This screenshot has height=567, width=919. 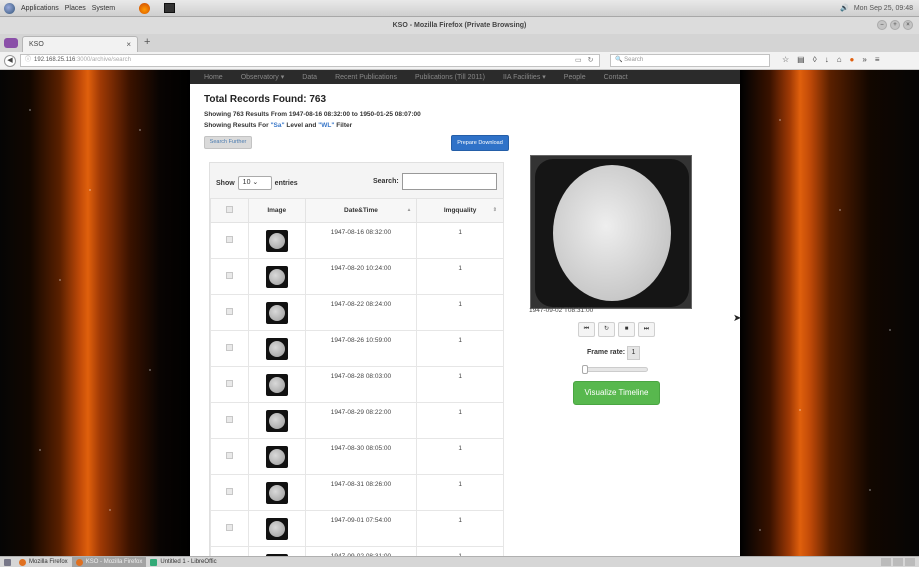 What do you see at coordinates (145, 8) in the screenshot?
I see `firefox-launcher-icon` at bounding box center [145, 8].